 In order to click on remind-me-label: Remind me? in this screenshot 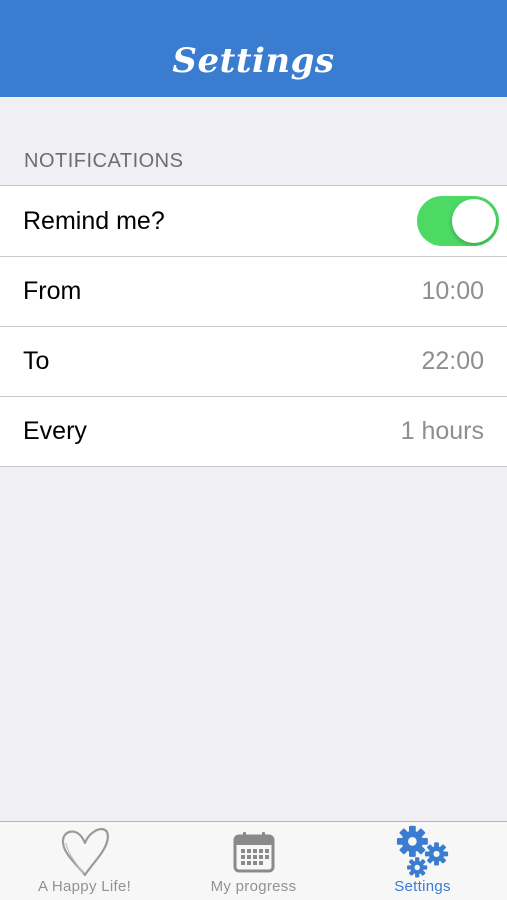, I will do `click(94, 220)`.